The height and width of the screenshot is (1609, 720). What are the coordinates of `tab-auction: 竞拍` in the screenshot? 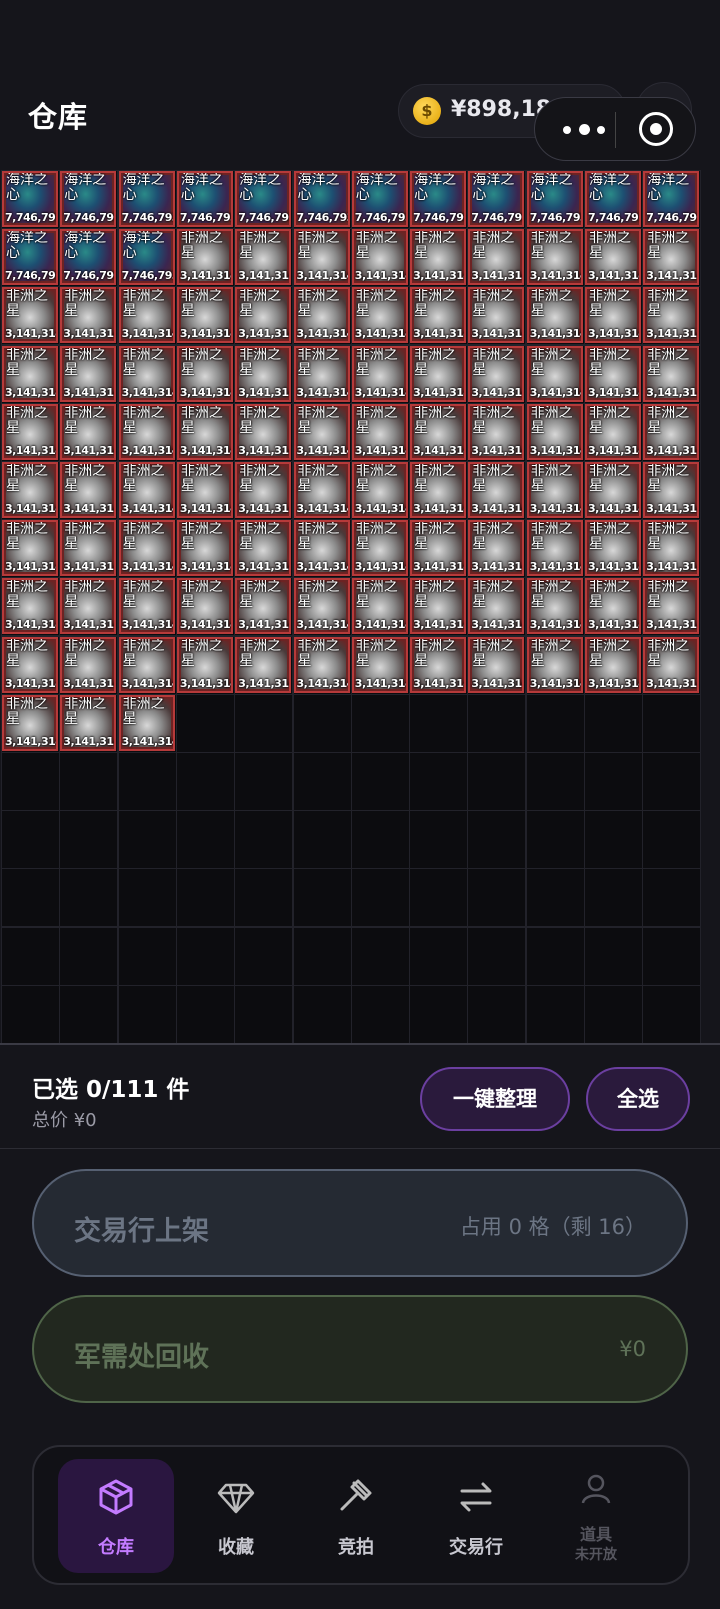 It's located at (356, 1516).